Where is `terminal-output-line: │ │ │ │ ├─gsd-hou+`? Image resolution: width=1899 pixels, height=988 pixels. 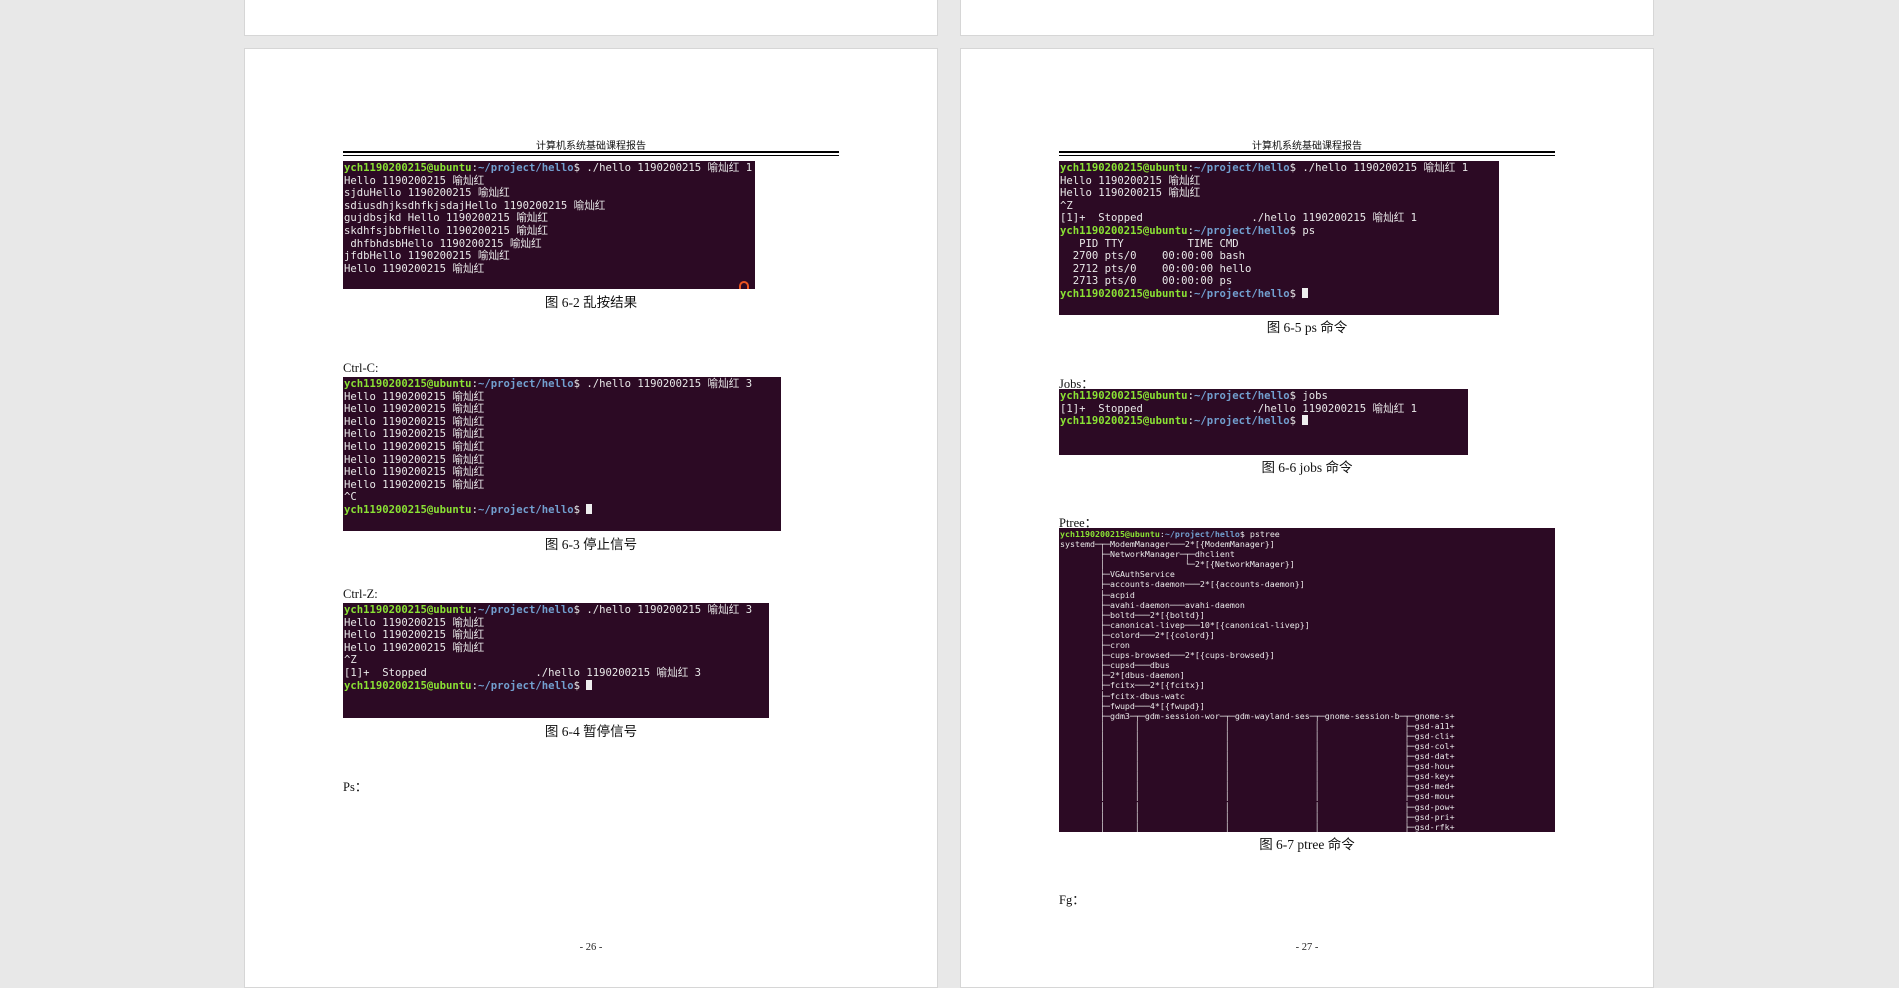
terminal-output-line: │ │ │ │ ├─gsd-hou+ is located at coordinates (1307, 766).